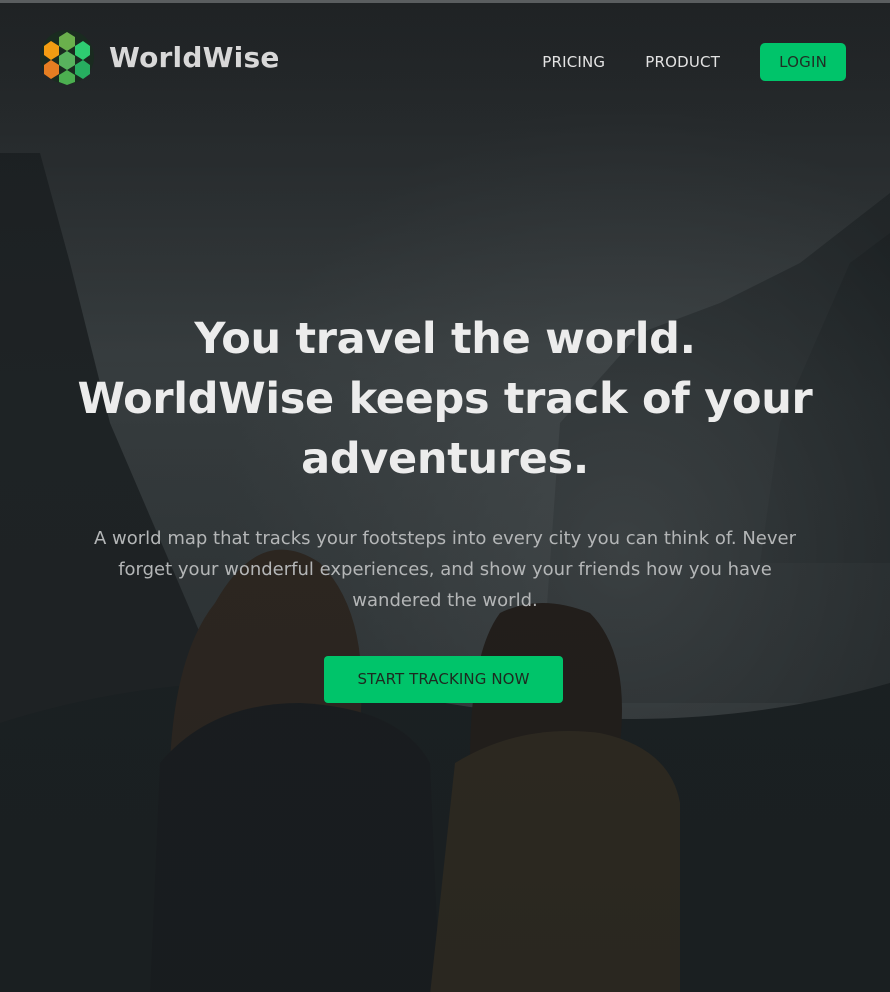  Describe the element at coordinates (682, 62) in the screenshot. I see `nav-link-product: PRODUCT` at that location.